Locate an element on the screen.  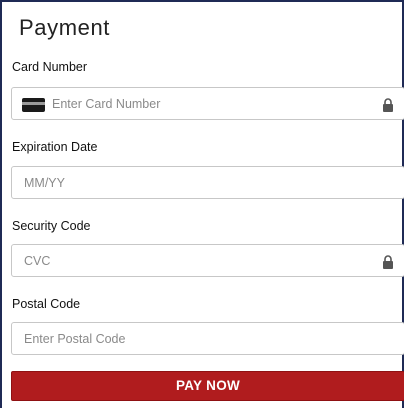
expiration-date-field: MM/YY is located at coordinates (207, 182).